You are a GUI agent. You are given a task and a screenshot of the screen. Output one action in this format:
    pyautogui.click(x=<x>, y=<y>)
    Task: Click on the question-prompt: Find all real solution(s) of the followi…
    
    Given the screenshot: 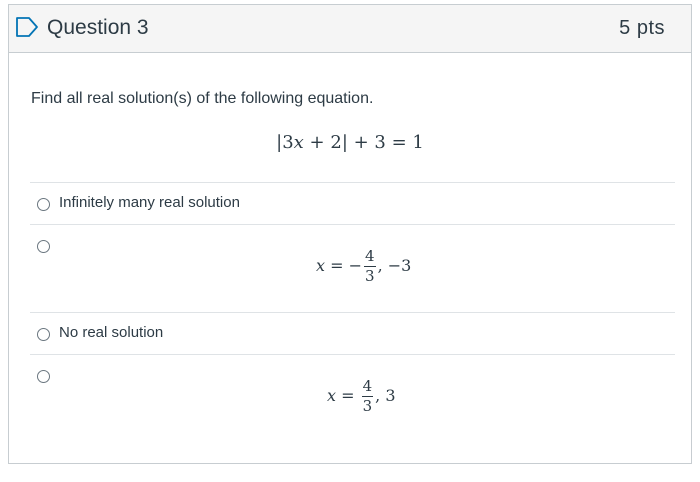 What is the action you would take?
    pyautogui.click(x=202, y=98)
    